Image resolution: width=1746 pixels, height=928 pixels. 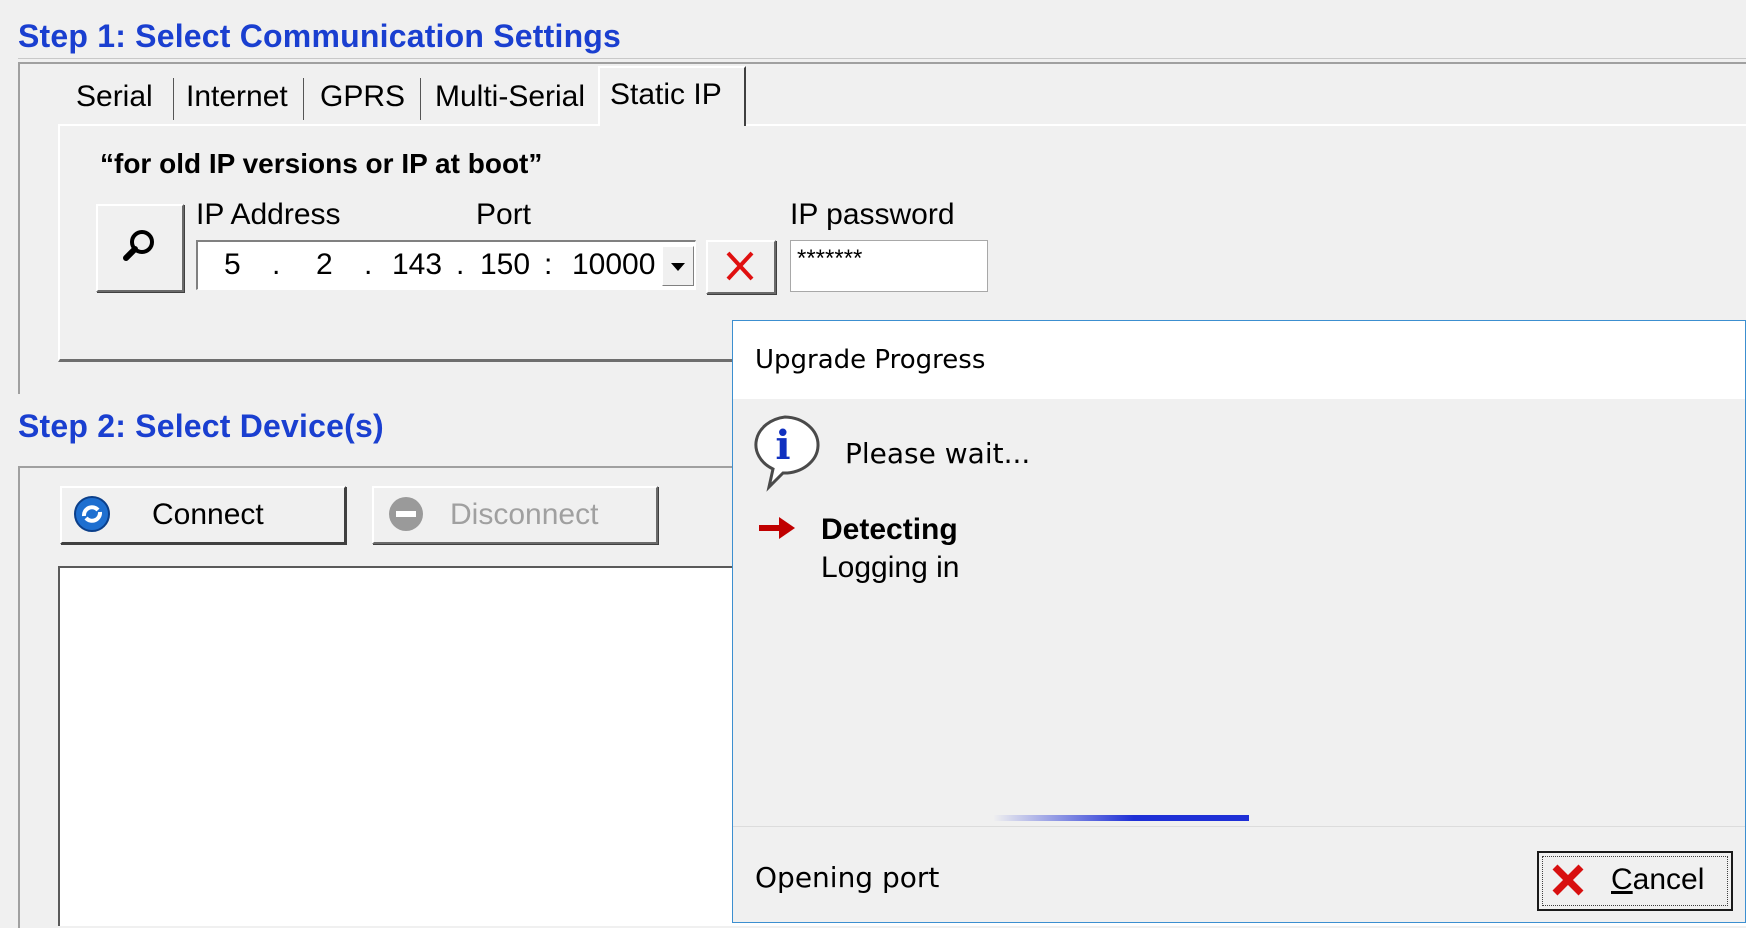 What do you see at coordinates (406, 514) in the screenshot?
I see `disconnect-icon` at bounding box center [406, 514].